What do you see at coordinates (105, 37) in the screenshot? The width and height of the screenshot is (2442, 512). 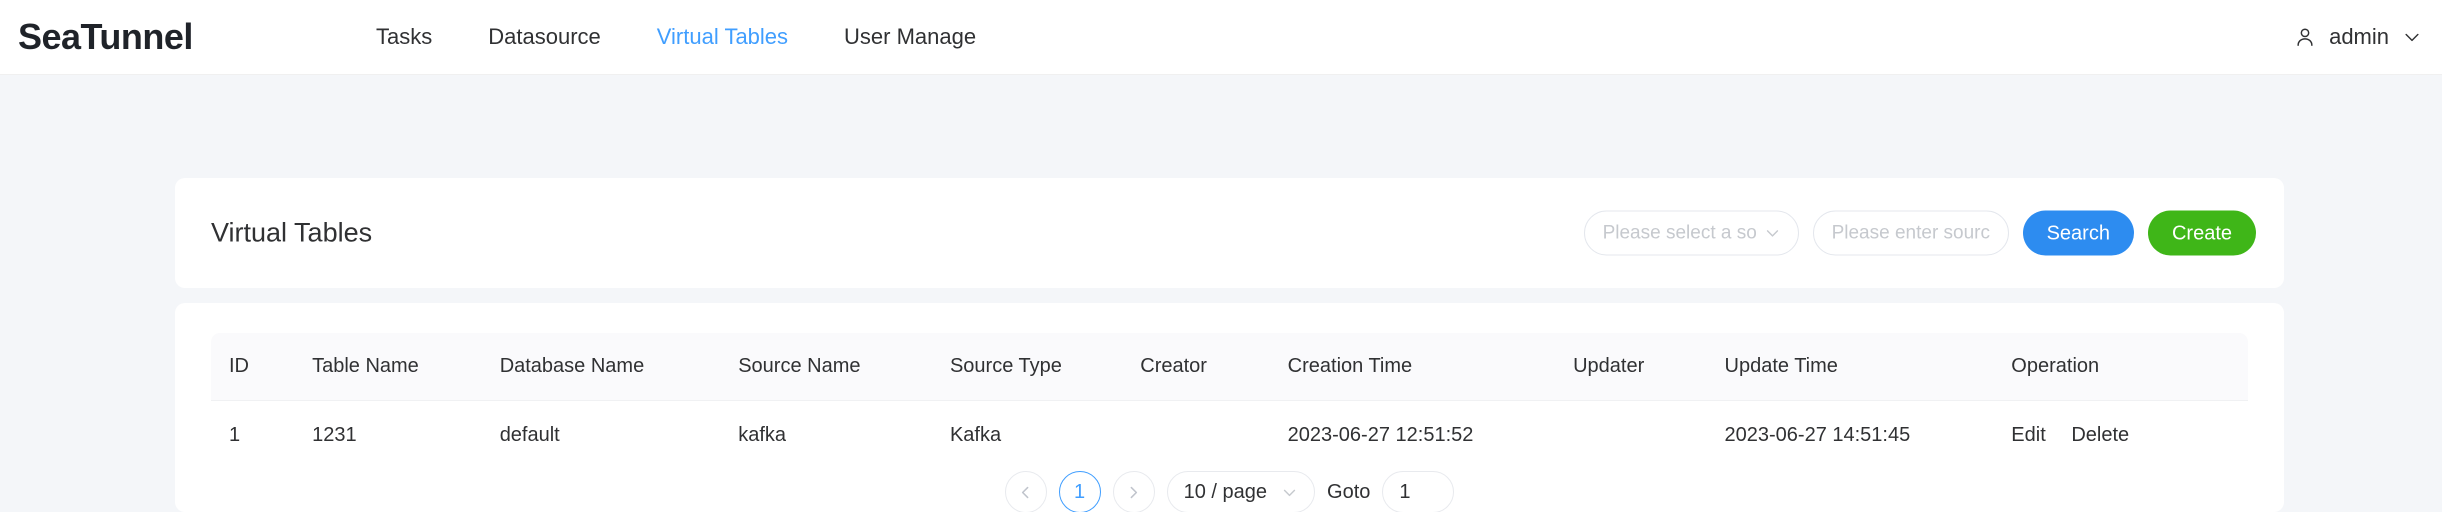 I see `brand-logo: SeaTunnel` at bounding box center [105, 37].